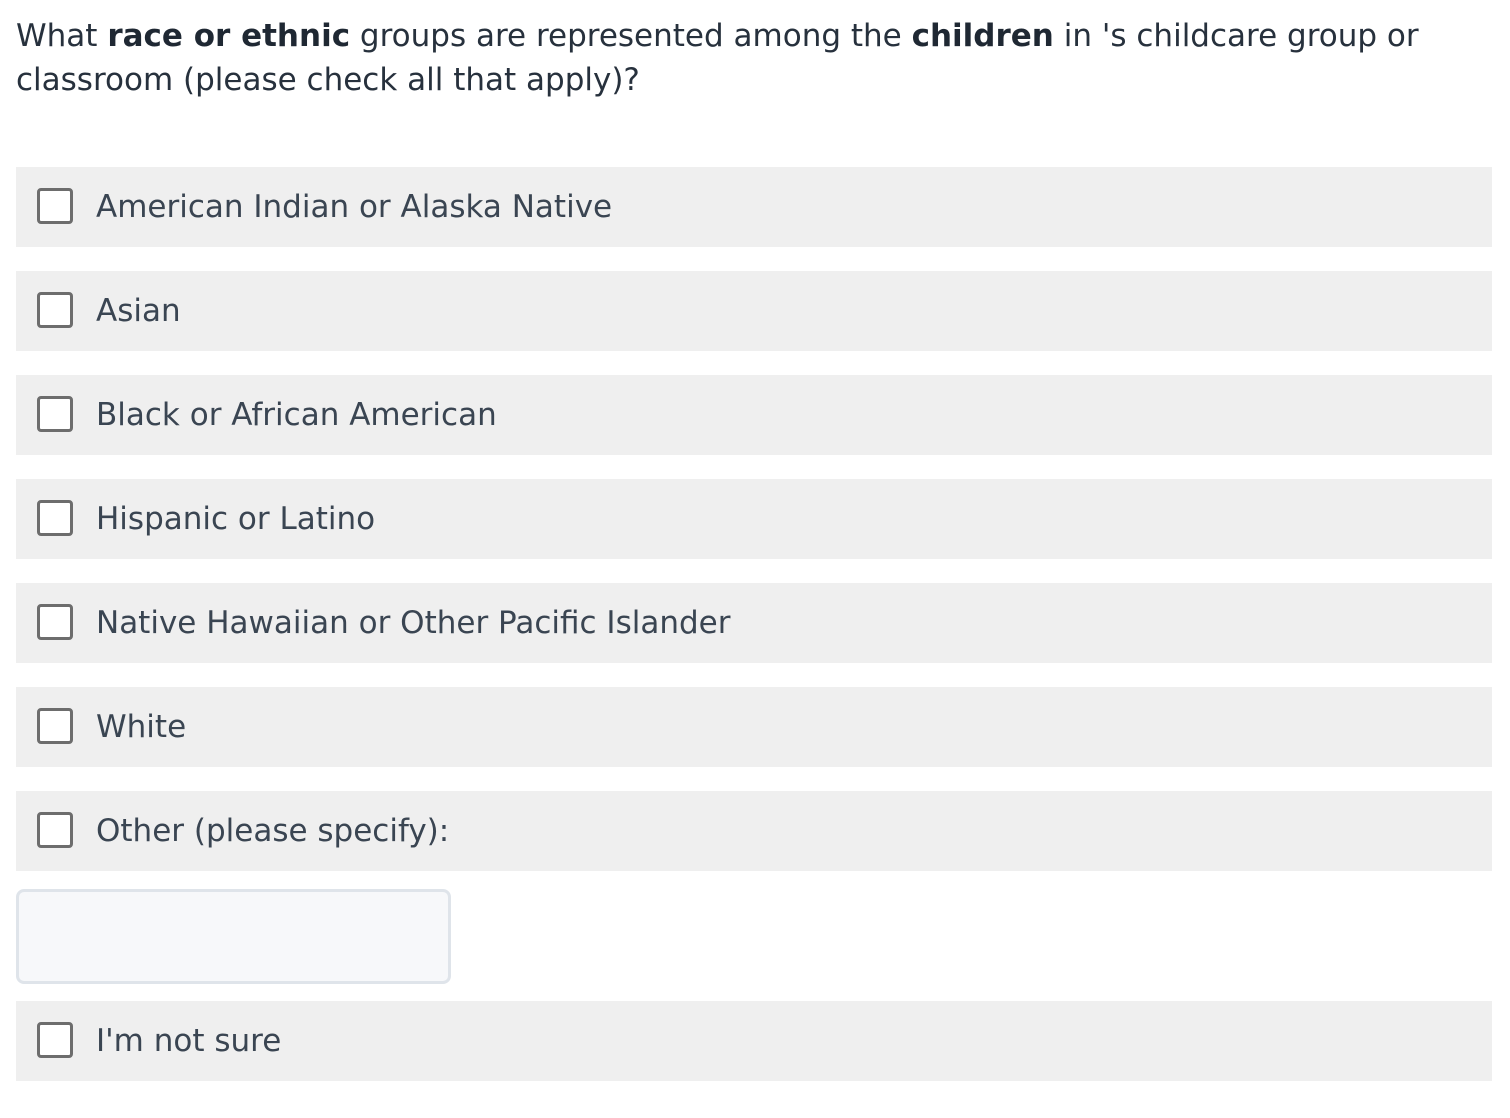 The width and height of the screenshot is (1510, 1118). What do you see at coordinates (189, 1041) in the screenshot?
I see `option-label: I'm not sure` at bounding box center [189, 1041].